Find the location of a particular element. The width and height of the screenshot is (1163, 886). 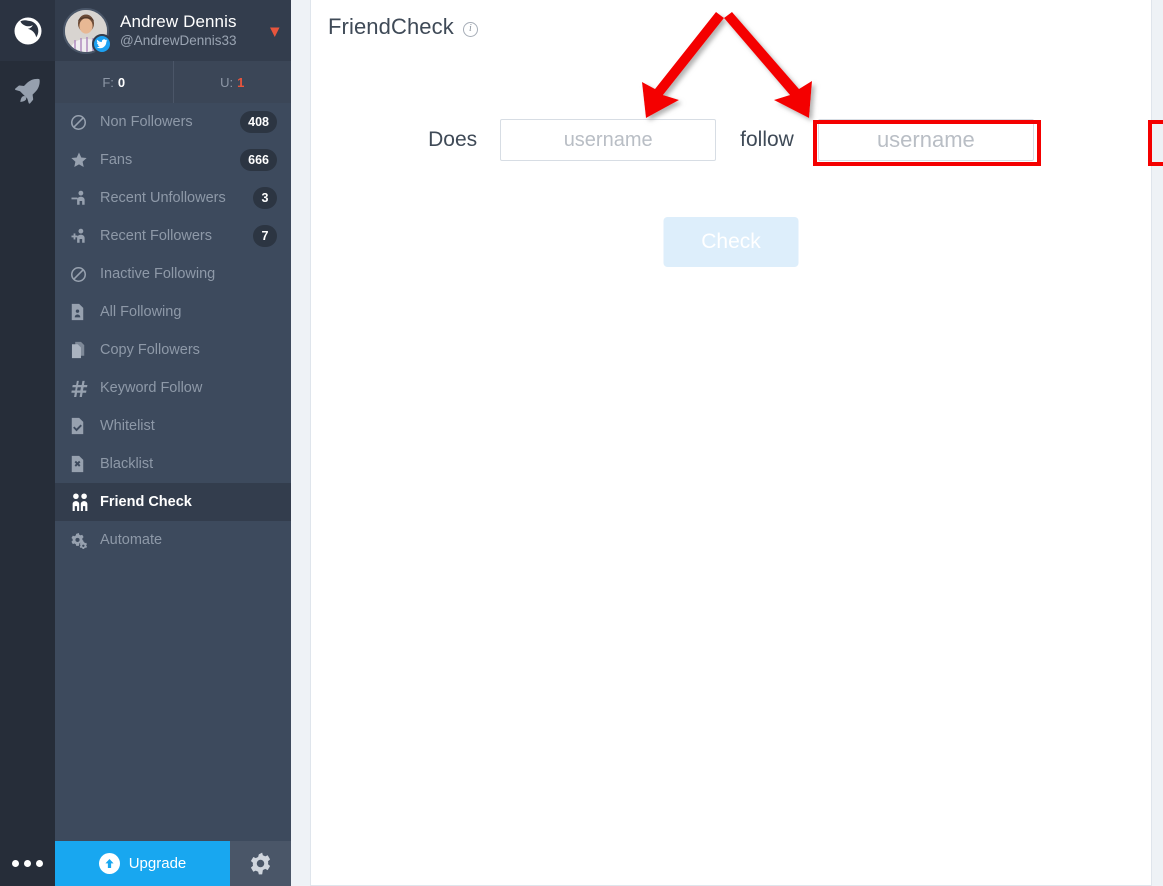

sidebar-item-label: Whitelist is located at coordinates (127, 426).